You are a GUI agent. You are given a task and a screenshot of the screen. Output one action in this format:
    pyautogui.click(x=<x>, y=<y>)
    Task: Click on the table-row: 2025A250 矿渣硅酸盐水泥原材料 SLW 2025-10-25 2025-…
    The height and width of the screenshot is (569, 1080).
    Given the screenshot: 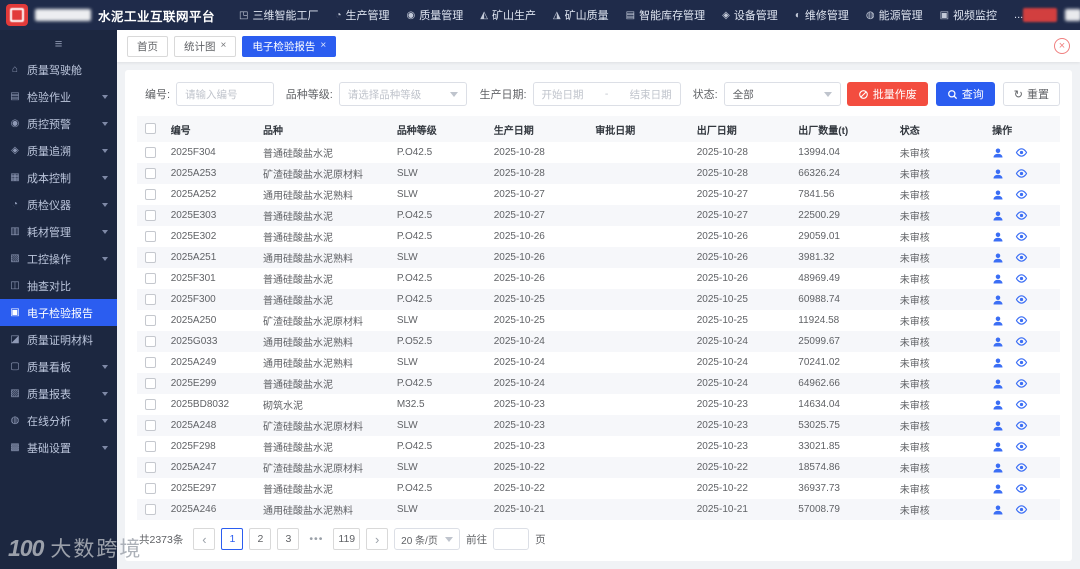 What is the action you would take?
    pyautogui.click(x=598, y=320)
    